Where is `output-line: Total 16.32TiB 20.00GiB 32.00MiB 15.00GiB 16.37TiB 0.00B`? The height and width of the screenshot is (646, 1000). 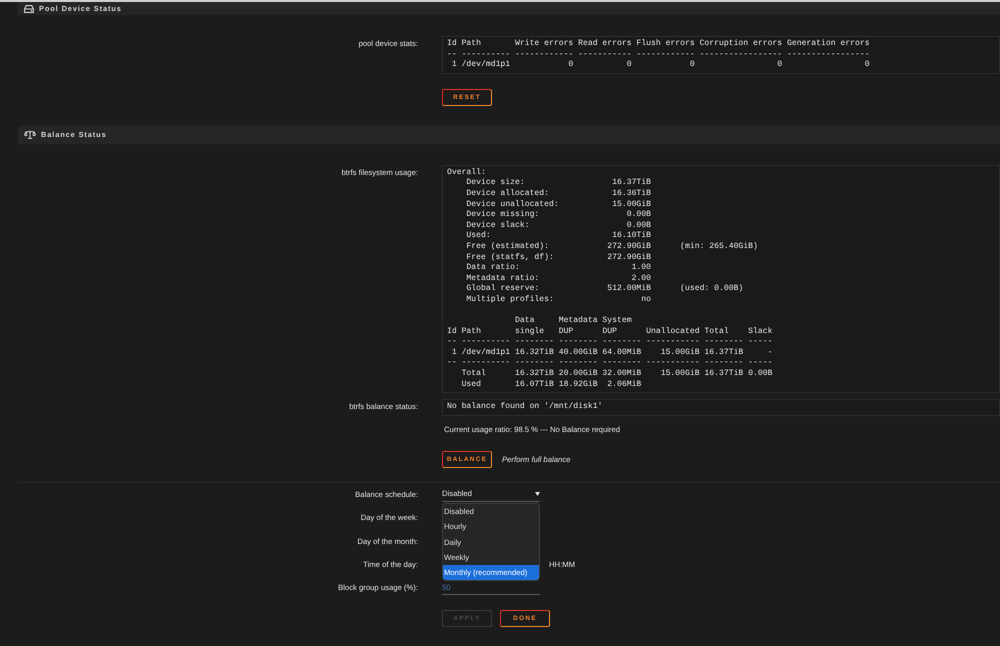
output-line: Total 16.32TiB 20.00GiB 32.00MiB 15.00GiB 16.37TiB 0.00B is located at coordinates (617, 374).